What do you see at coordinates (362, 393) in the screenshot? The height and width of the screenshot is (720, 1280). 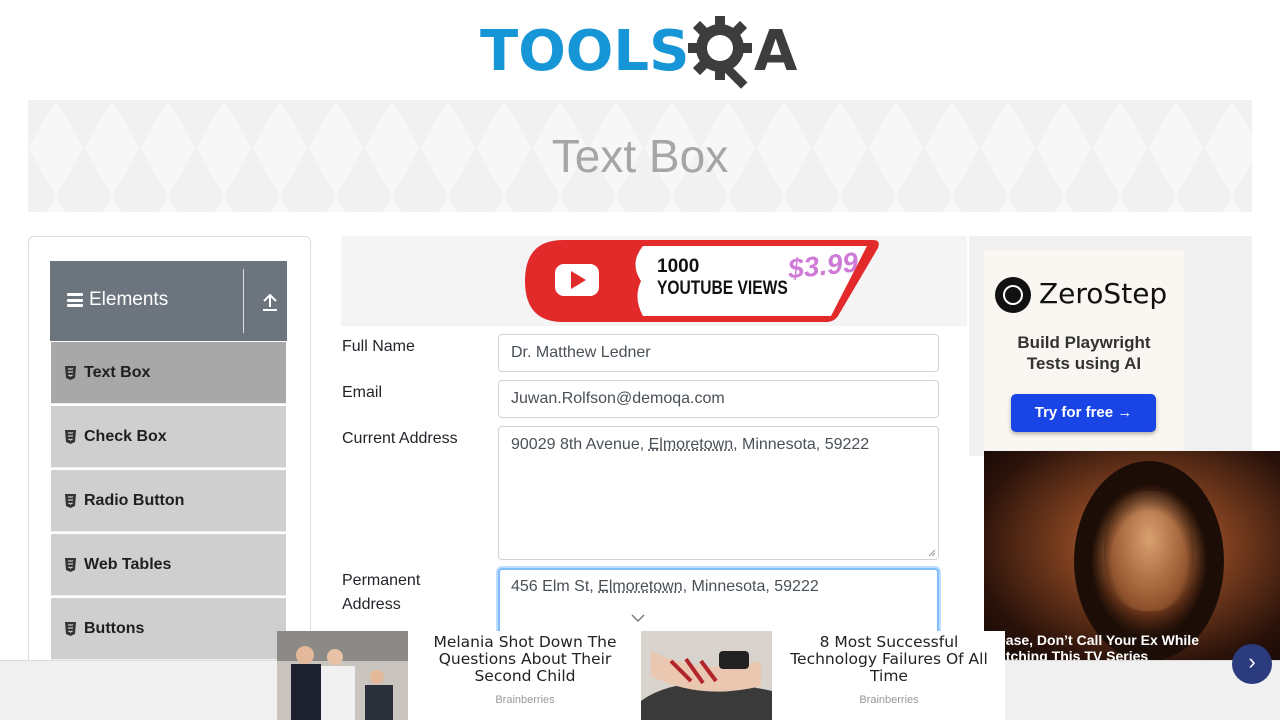 I see `email-label: Email` at bounding box center [362, 393].